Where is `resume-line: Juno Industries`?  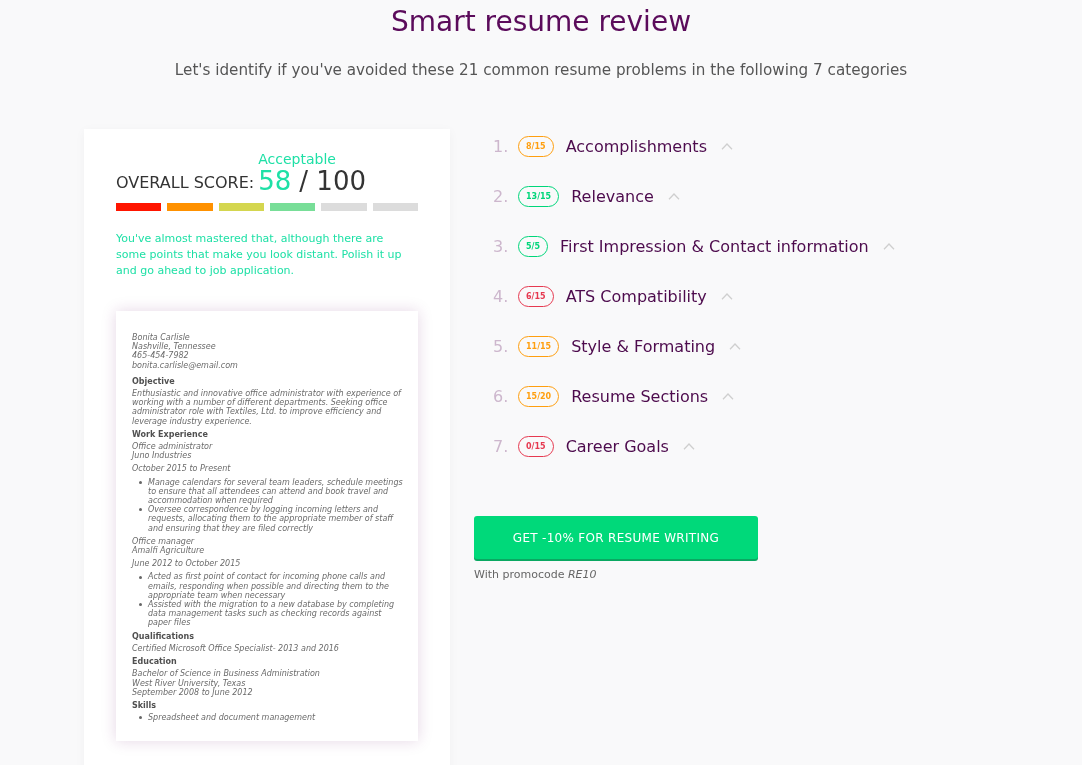
resume-line: Juno Industries is located at coordinates (162, 456).